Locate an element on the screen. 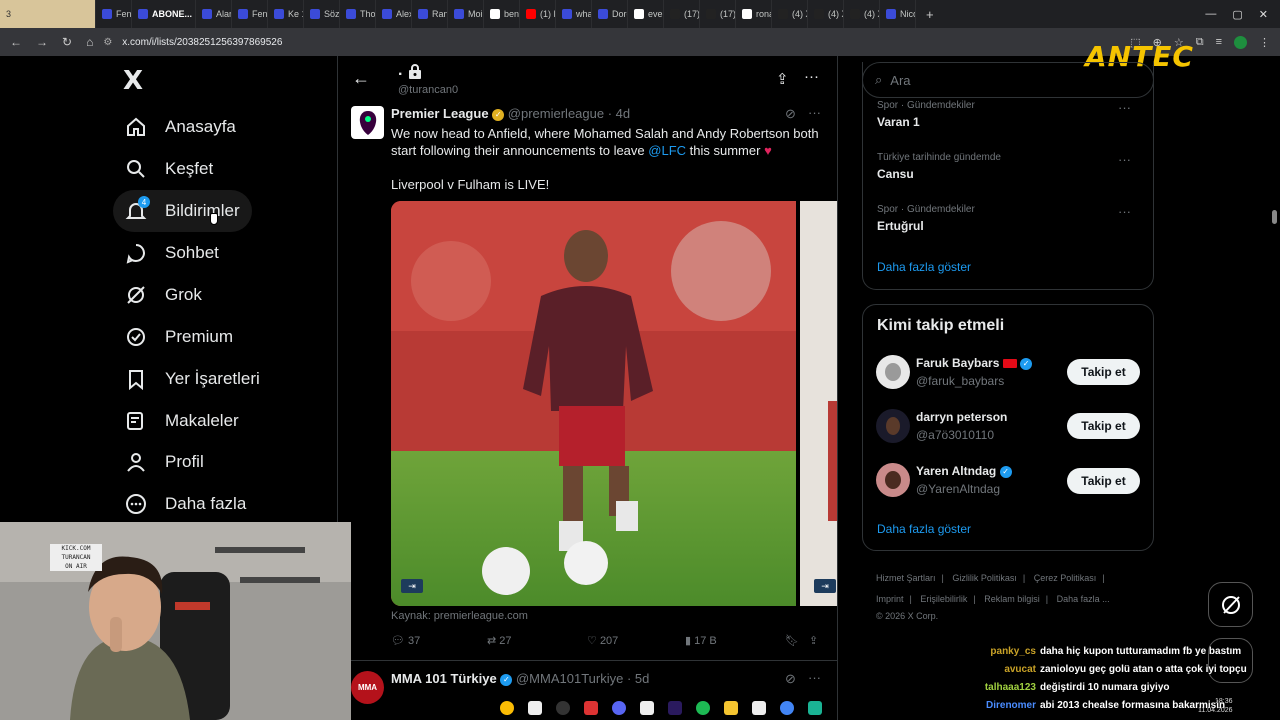 This screenshot has height=720, width=1280. forward-icon: → is located at coordinates (42, 42).